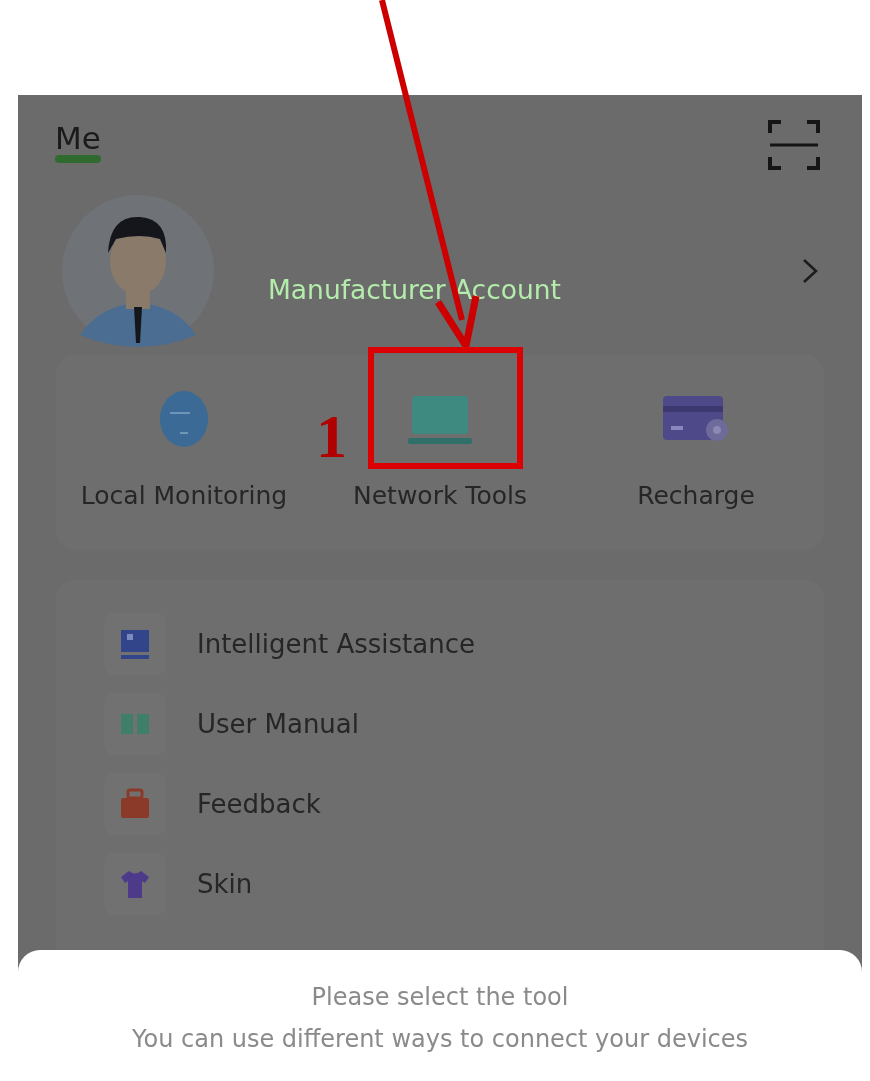 The image size is (870, 1081). Describe the element at coordinates (464, 884) in the screenshot. I see `menu-item: Skin` at that location.